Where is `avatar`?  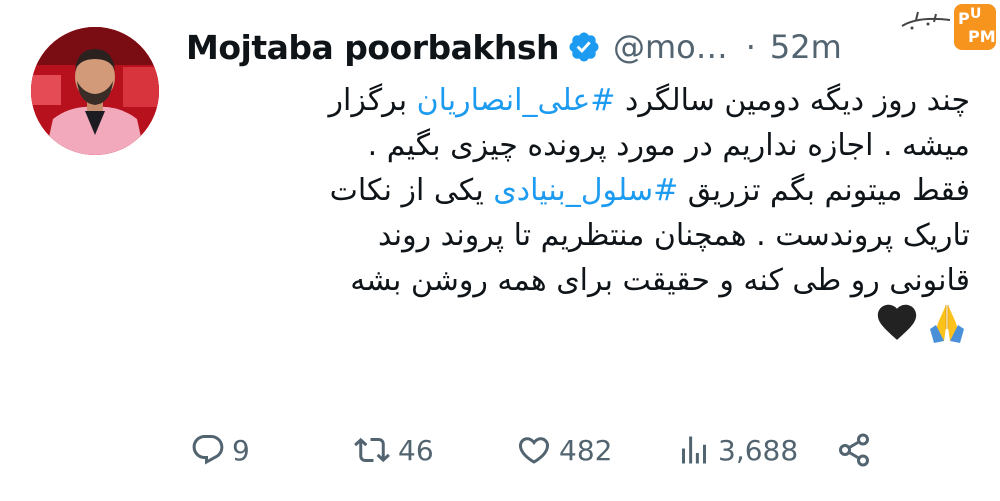
avatar is located at coordinates (95, 91).